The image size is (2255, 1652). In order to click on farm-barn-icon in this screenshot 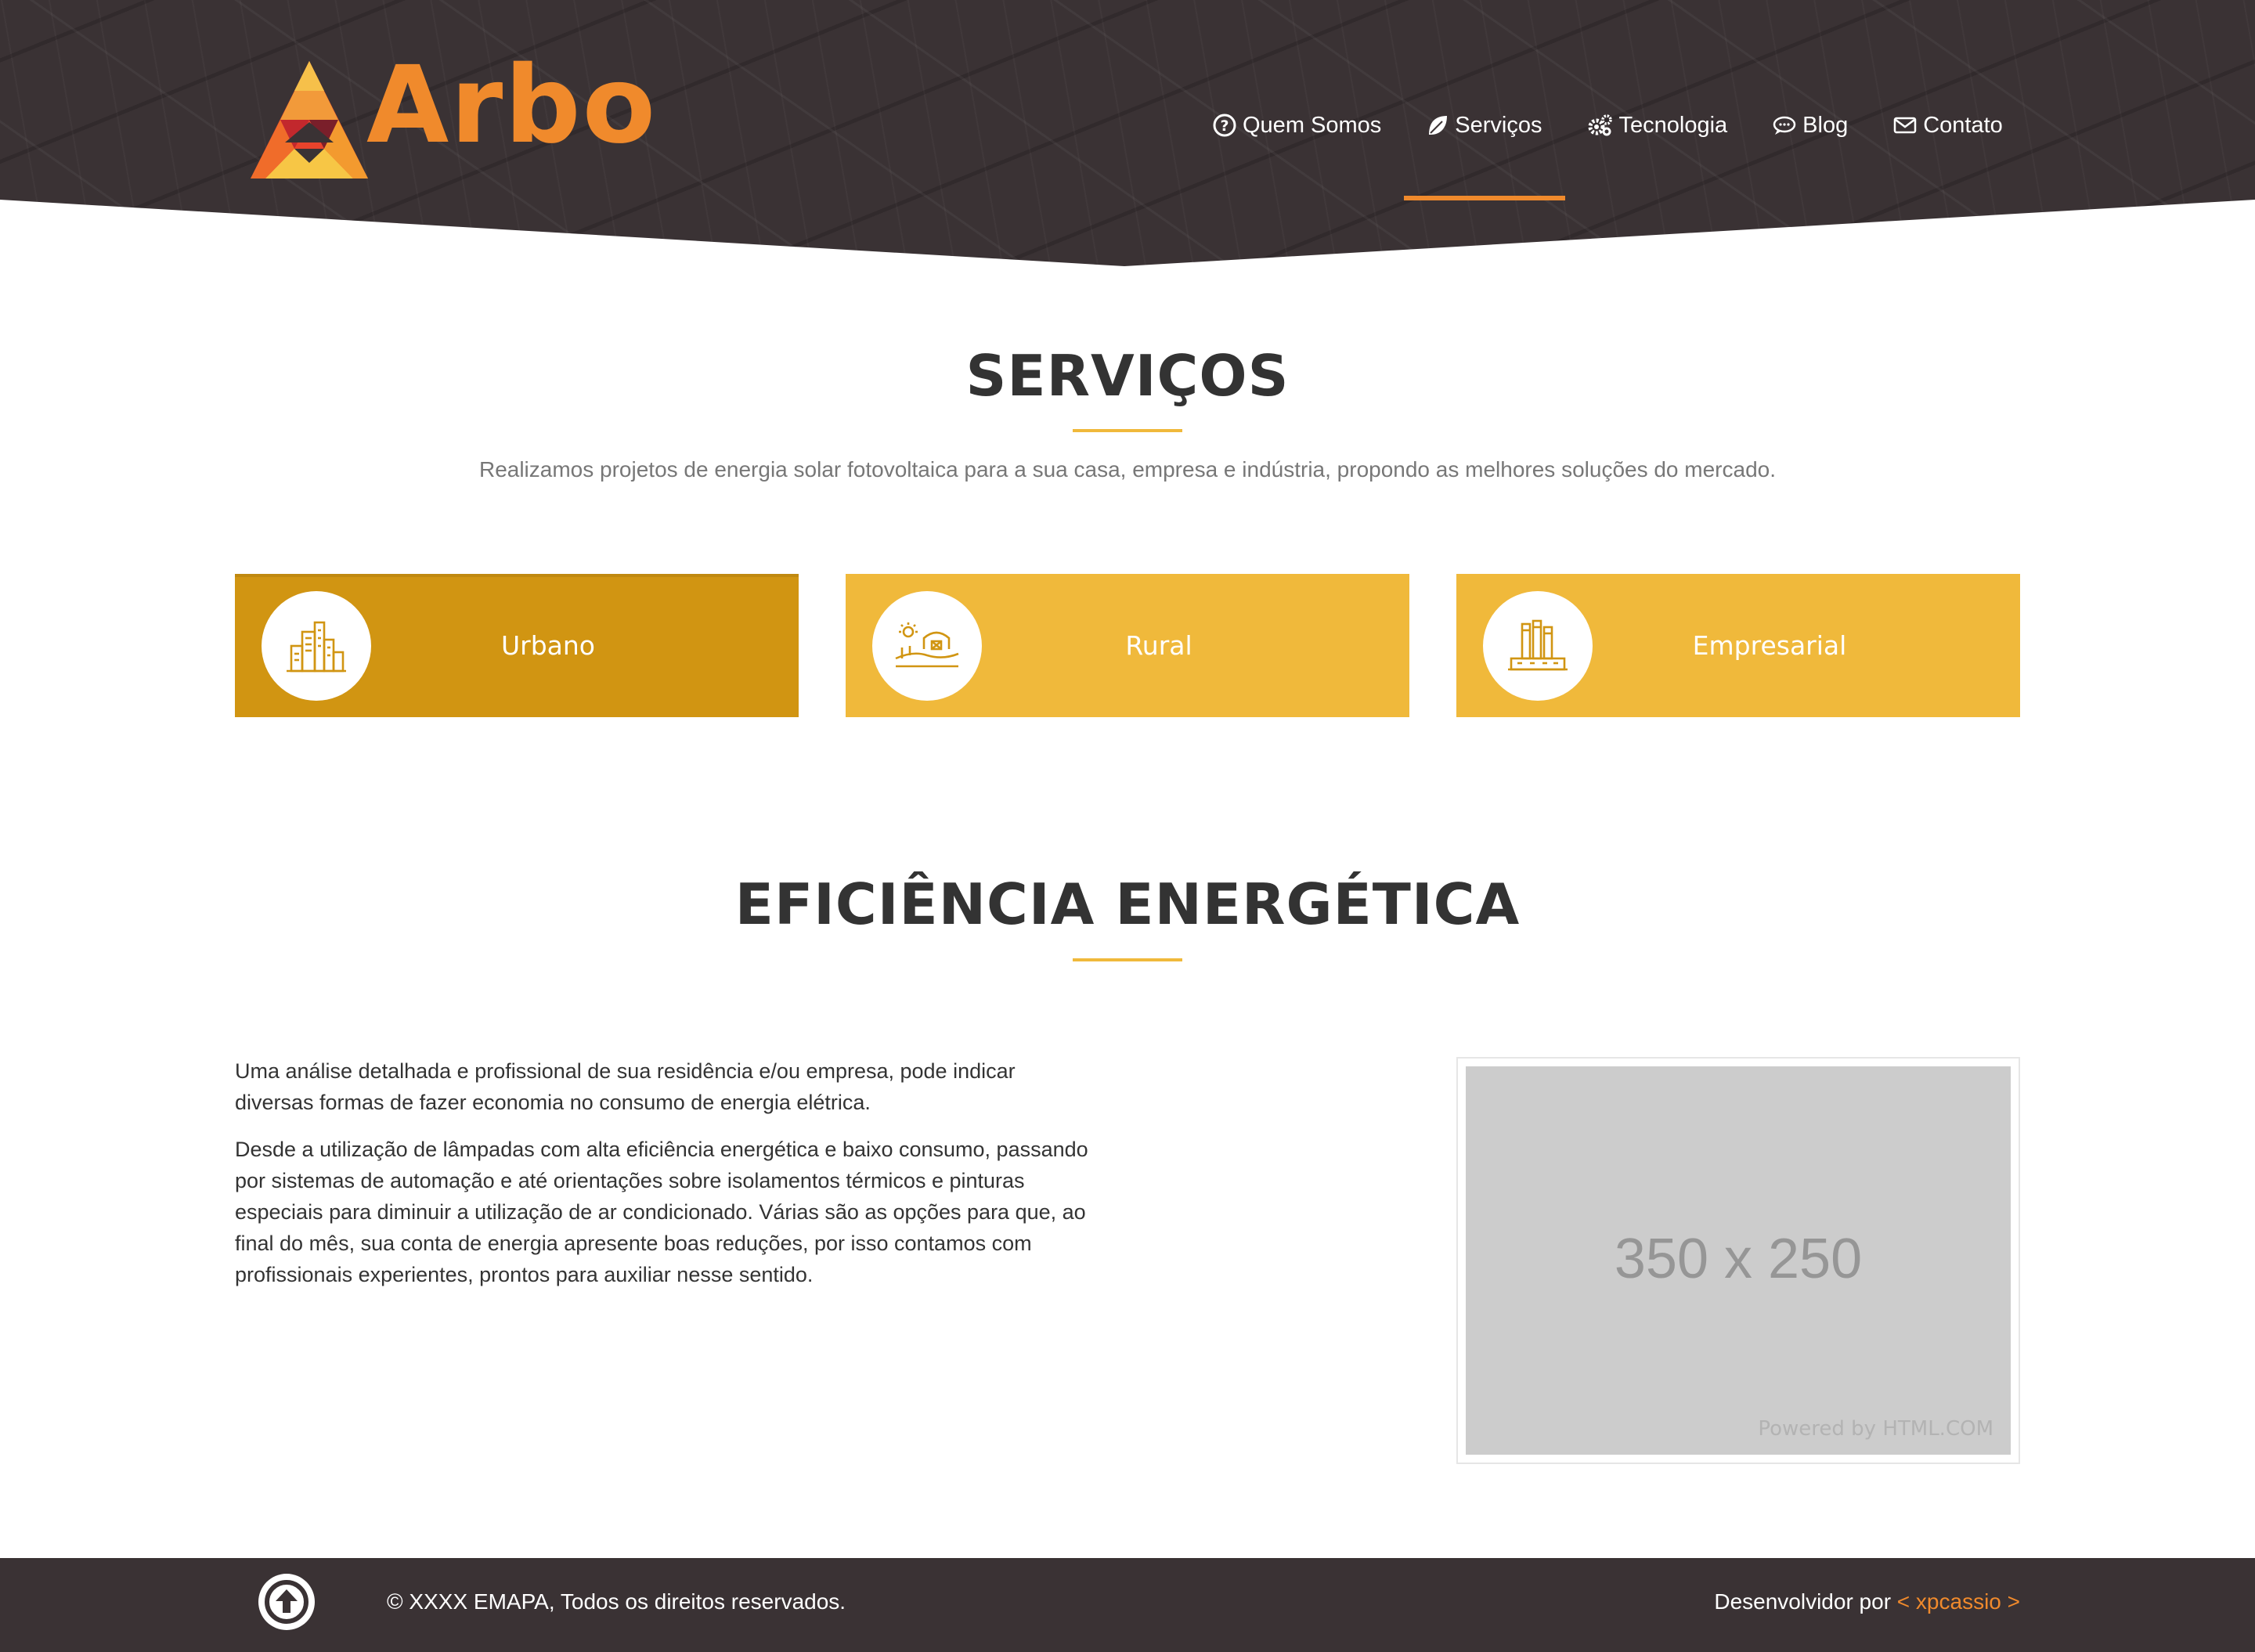, I will do `click(927, 645)`.